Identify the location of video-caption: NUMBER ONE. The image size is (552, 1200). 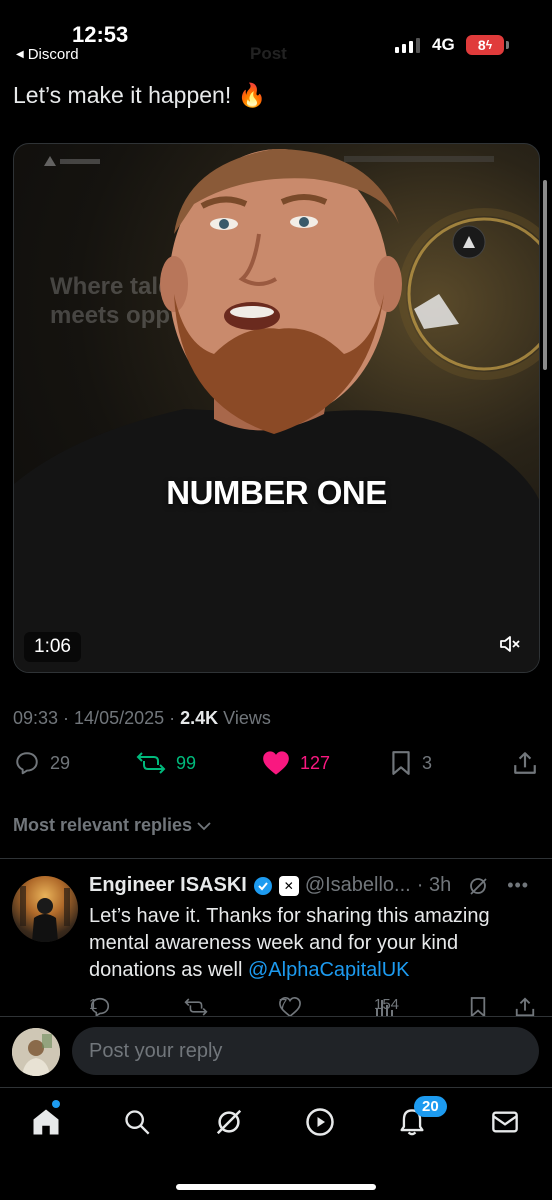
(276, 492).